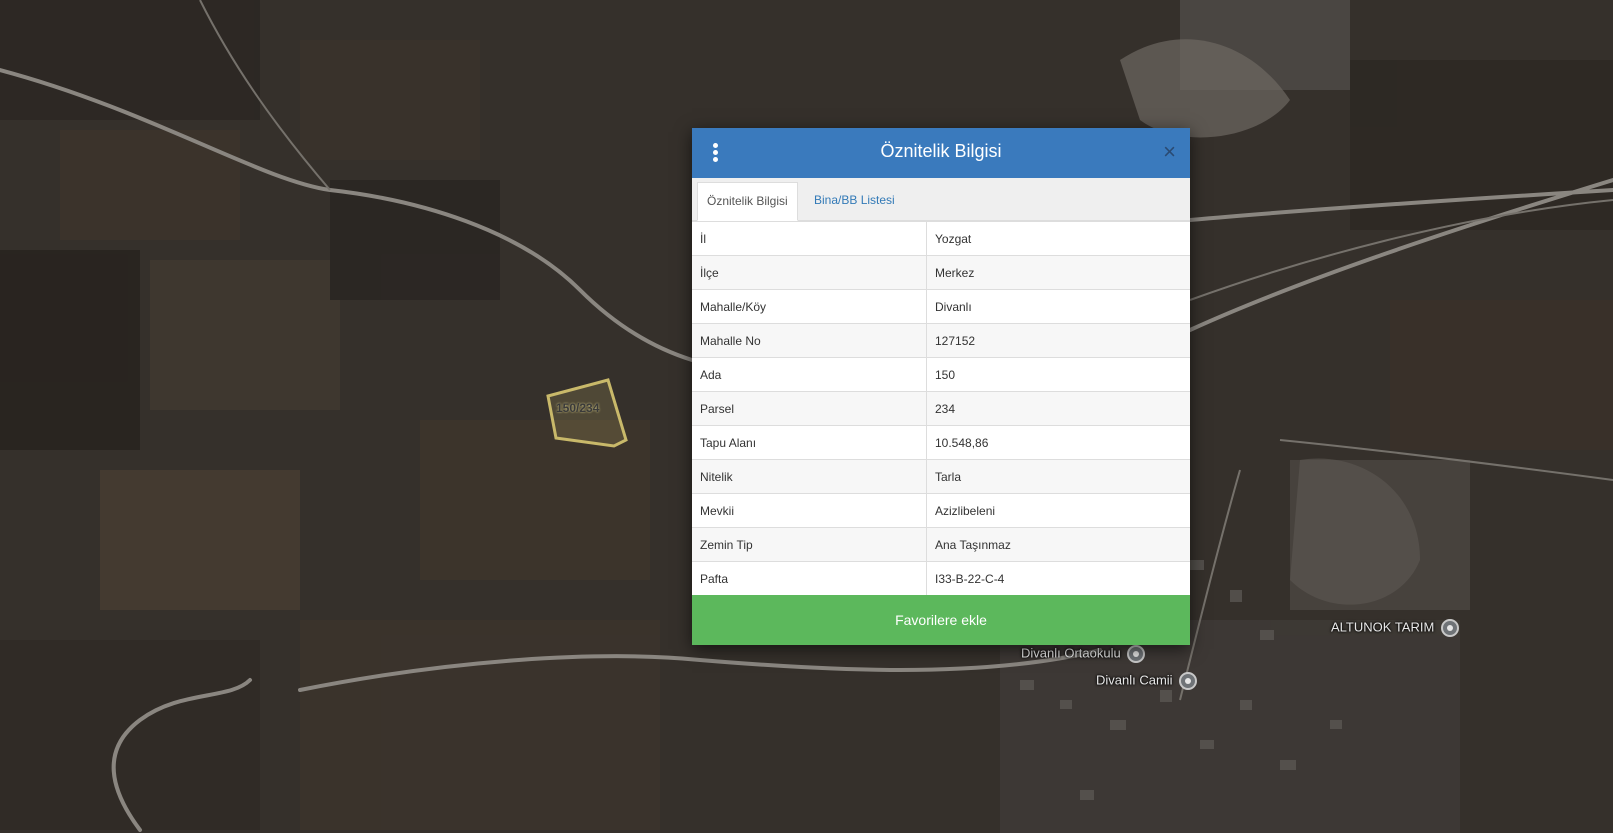 This screenshot has height=833, width=1613. I want to click on poi-camii: Divanlı Camii, so click(1147, 681).